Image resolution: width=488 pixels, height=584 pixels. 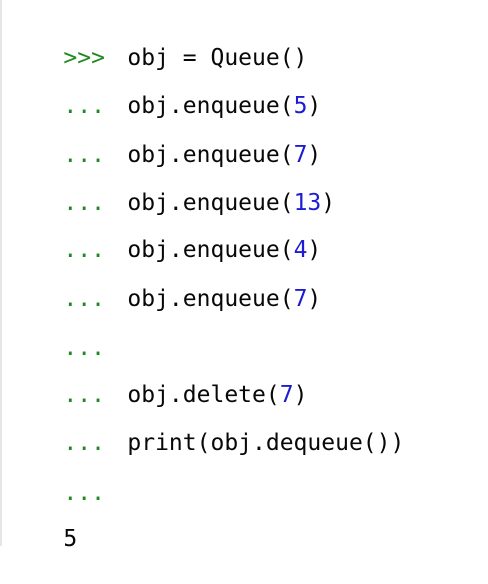 What do you see at coordinates (171, 187) in the screenshot?
I see `console-line-4: ... obj.enqueue(13)` at bounding box center [171, 187].